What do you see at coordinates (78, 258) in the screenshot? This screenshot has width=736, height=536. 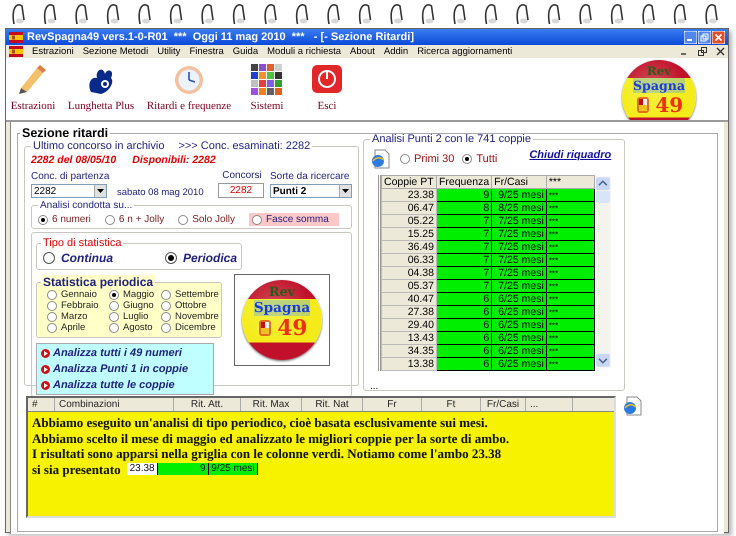 I see `radio-button: Continua` at bounding box center [78, 258].